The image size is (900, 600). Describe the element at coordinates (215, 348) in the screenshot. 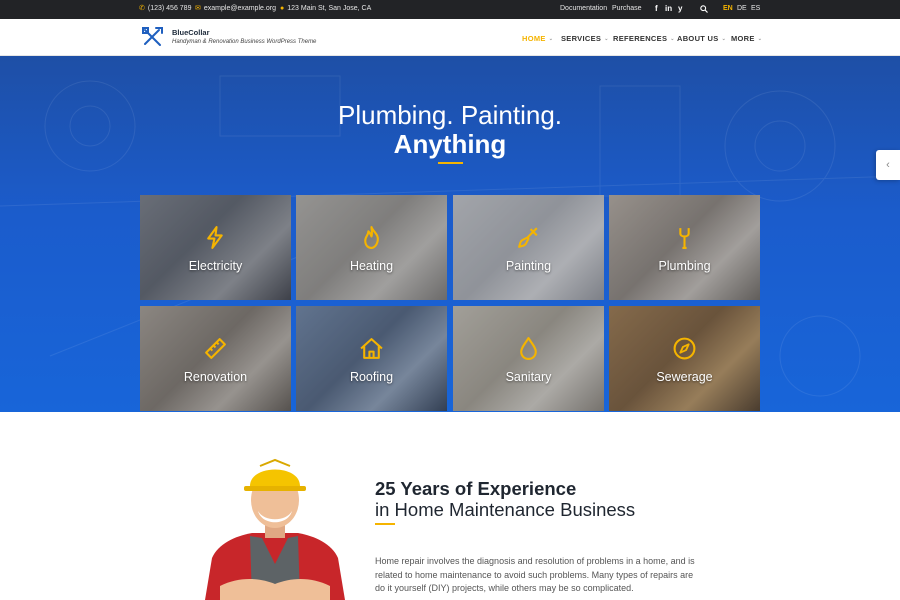

I see `ruler-icon` at that location.